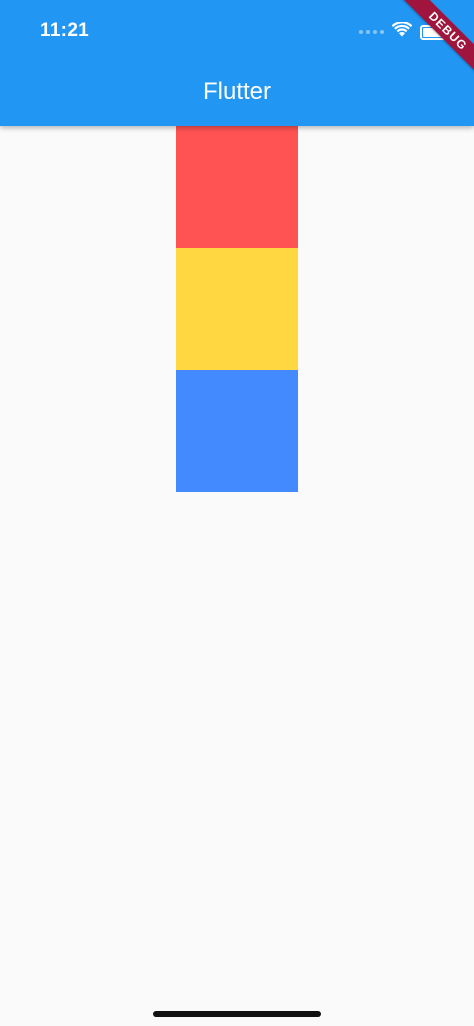 Image resolution: width=474 pixels, height=1026 pixels. I want to click on yellow-block, so click(237, 309).